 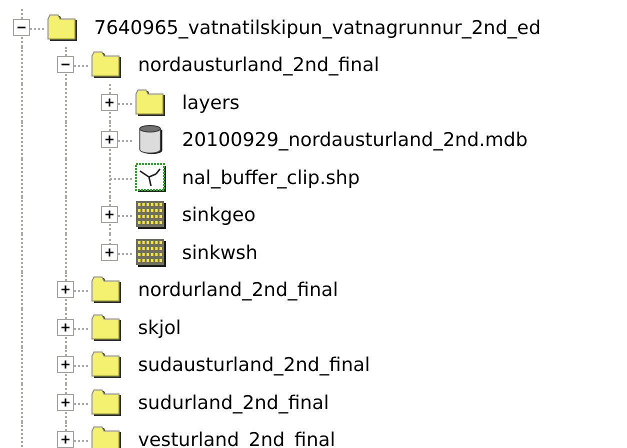 I want to click on tree-item: nal_buffer_clip.shp, so click(x=271, y=177).